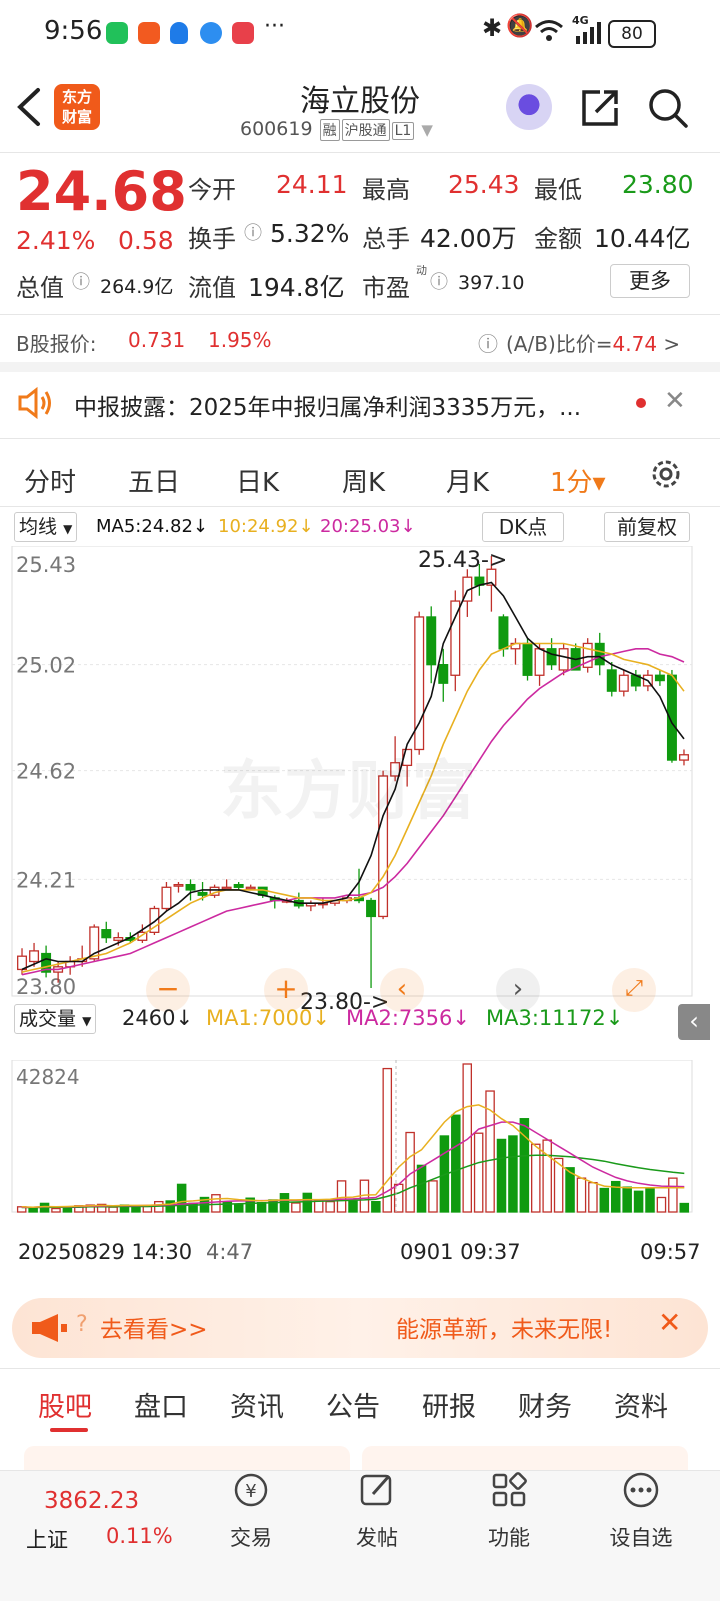 The image size is (720, 1601). What do you see at coordinates (257, 480) in the screenshot?
I see `tab-daily-k: 日K` at bounding box center [257, 480].